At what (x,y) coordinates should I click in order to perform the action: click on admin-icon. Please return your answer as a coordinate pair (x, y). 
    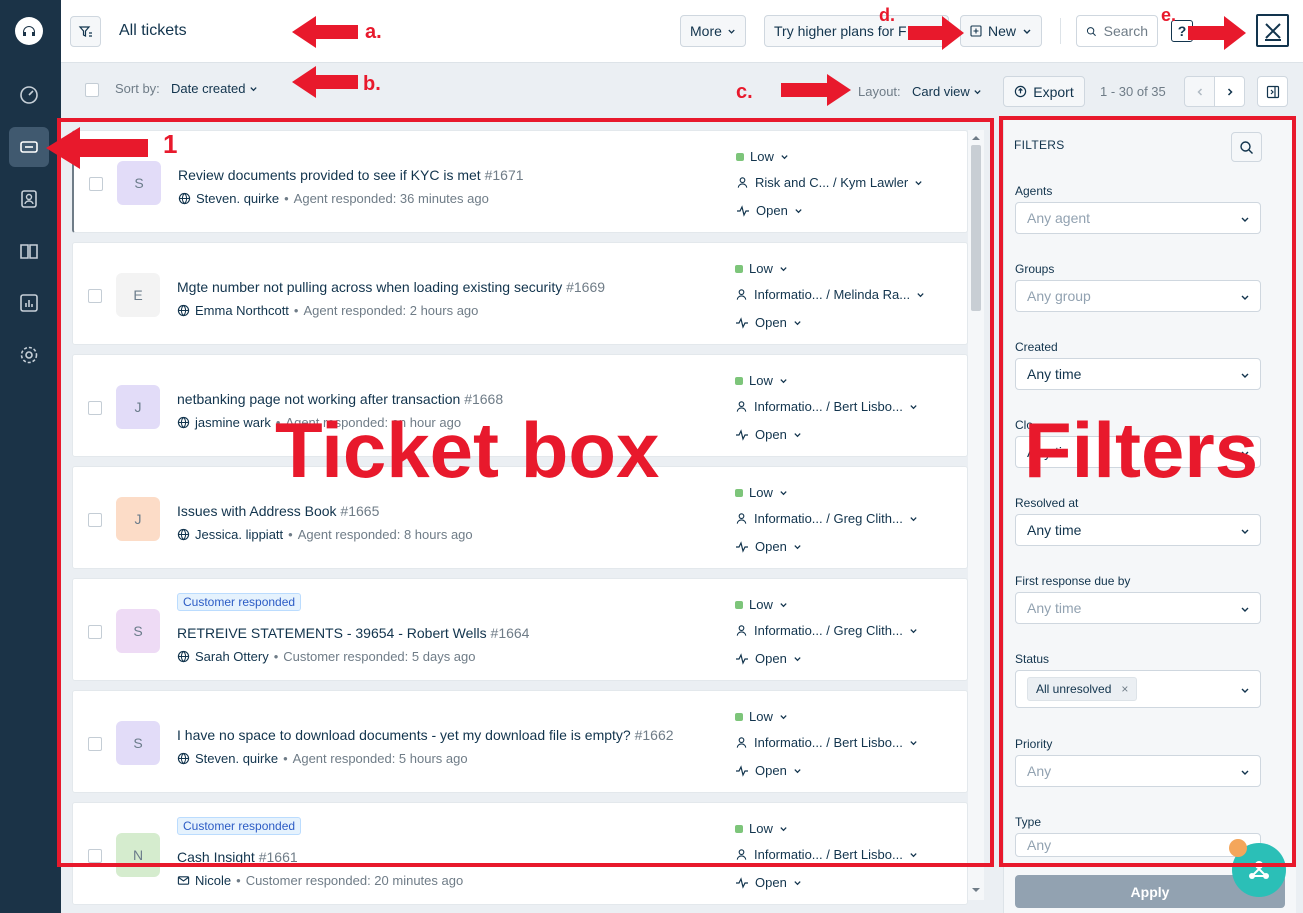
    Looking at the image, I should click on (29, 355).